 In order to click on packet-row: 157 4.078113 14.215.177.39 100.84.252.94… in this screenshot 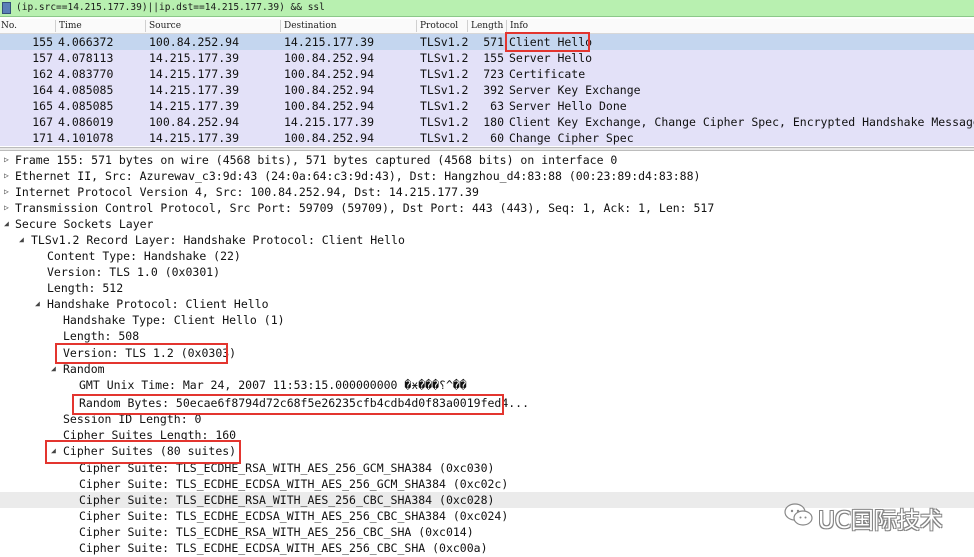, I will do `click(487, 58)`.